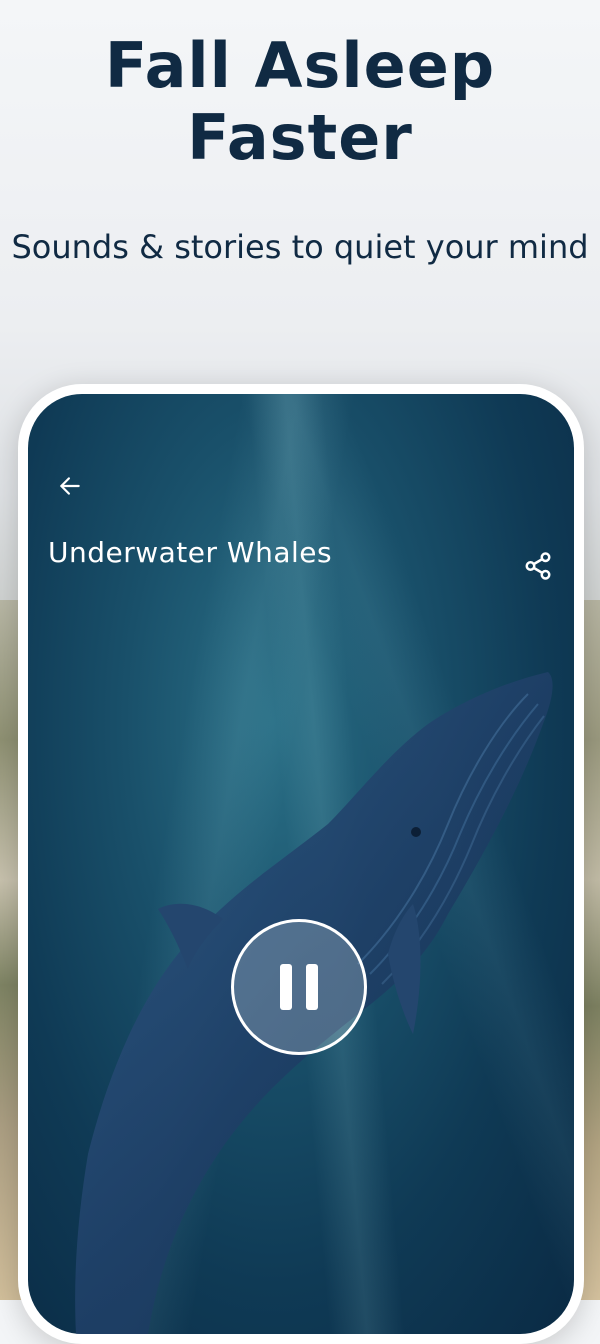 This screenshot has height=1344, width=600. I want to click on promo-subtitle: Sounds & stories to quiet your mind, so click(300, 247).